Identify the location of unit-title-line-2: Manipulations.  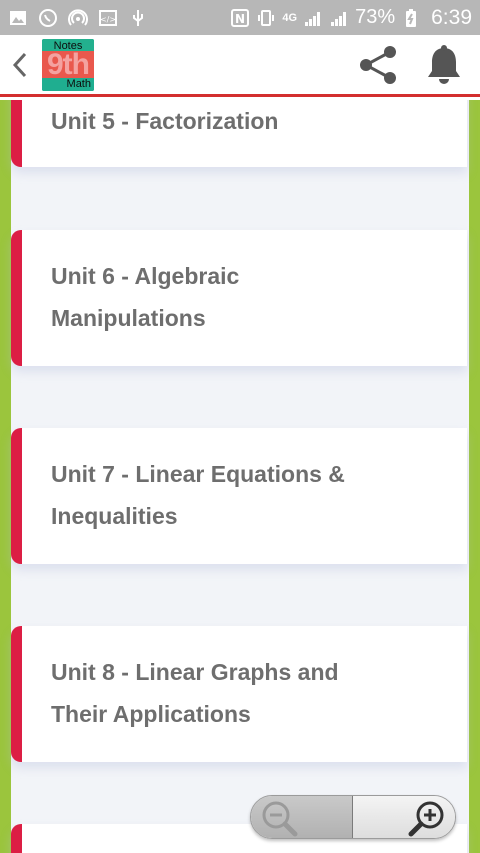
(128, 318).